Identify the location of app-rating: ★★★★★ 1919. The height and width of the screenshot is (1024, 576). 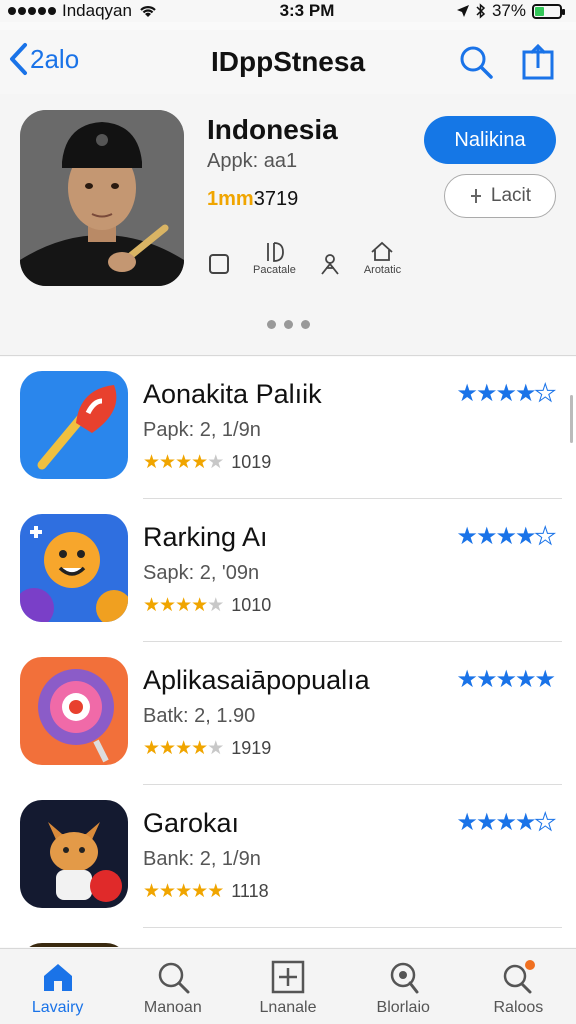
(207, 748).